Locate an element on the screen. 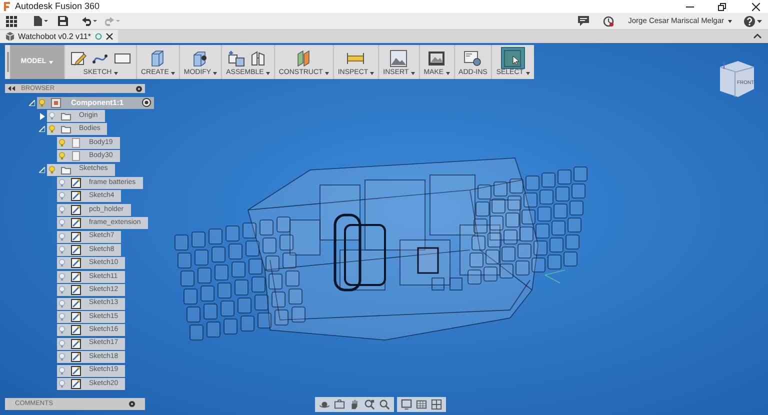  help-button is located at coordinates (753, 21).